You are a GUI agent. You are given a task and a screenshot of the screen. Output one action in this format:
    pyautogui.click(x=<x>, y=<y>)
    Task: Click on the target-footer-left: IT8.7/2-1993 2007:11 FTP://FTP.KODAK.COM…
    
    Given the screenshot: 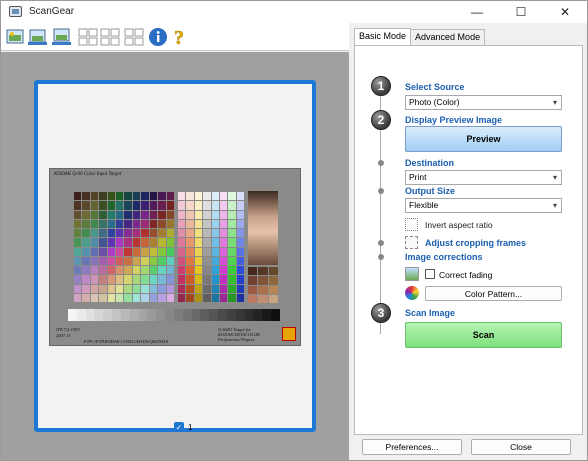 What is the action you would take?
    pyautogui.click(x=112, y=336)
    